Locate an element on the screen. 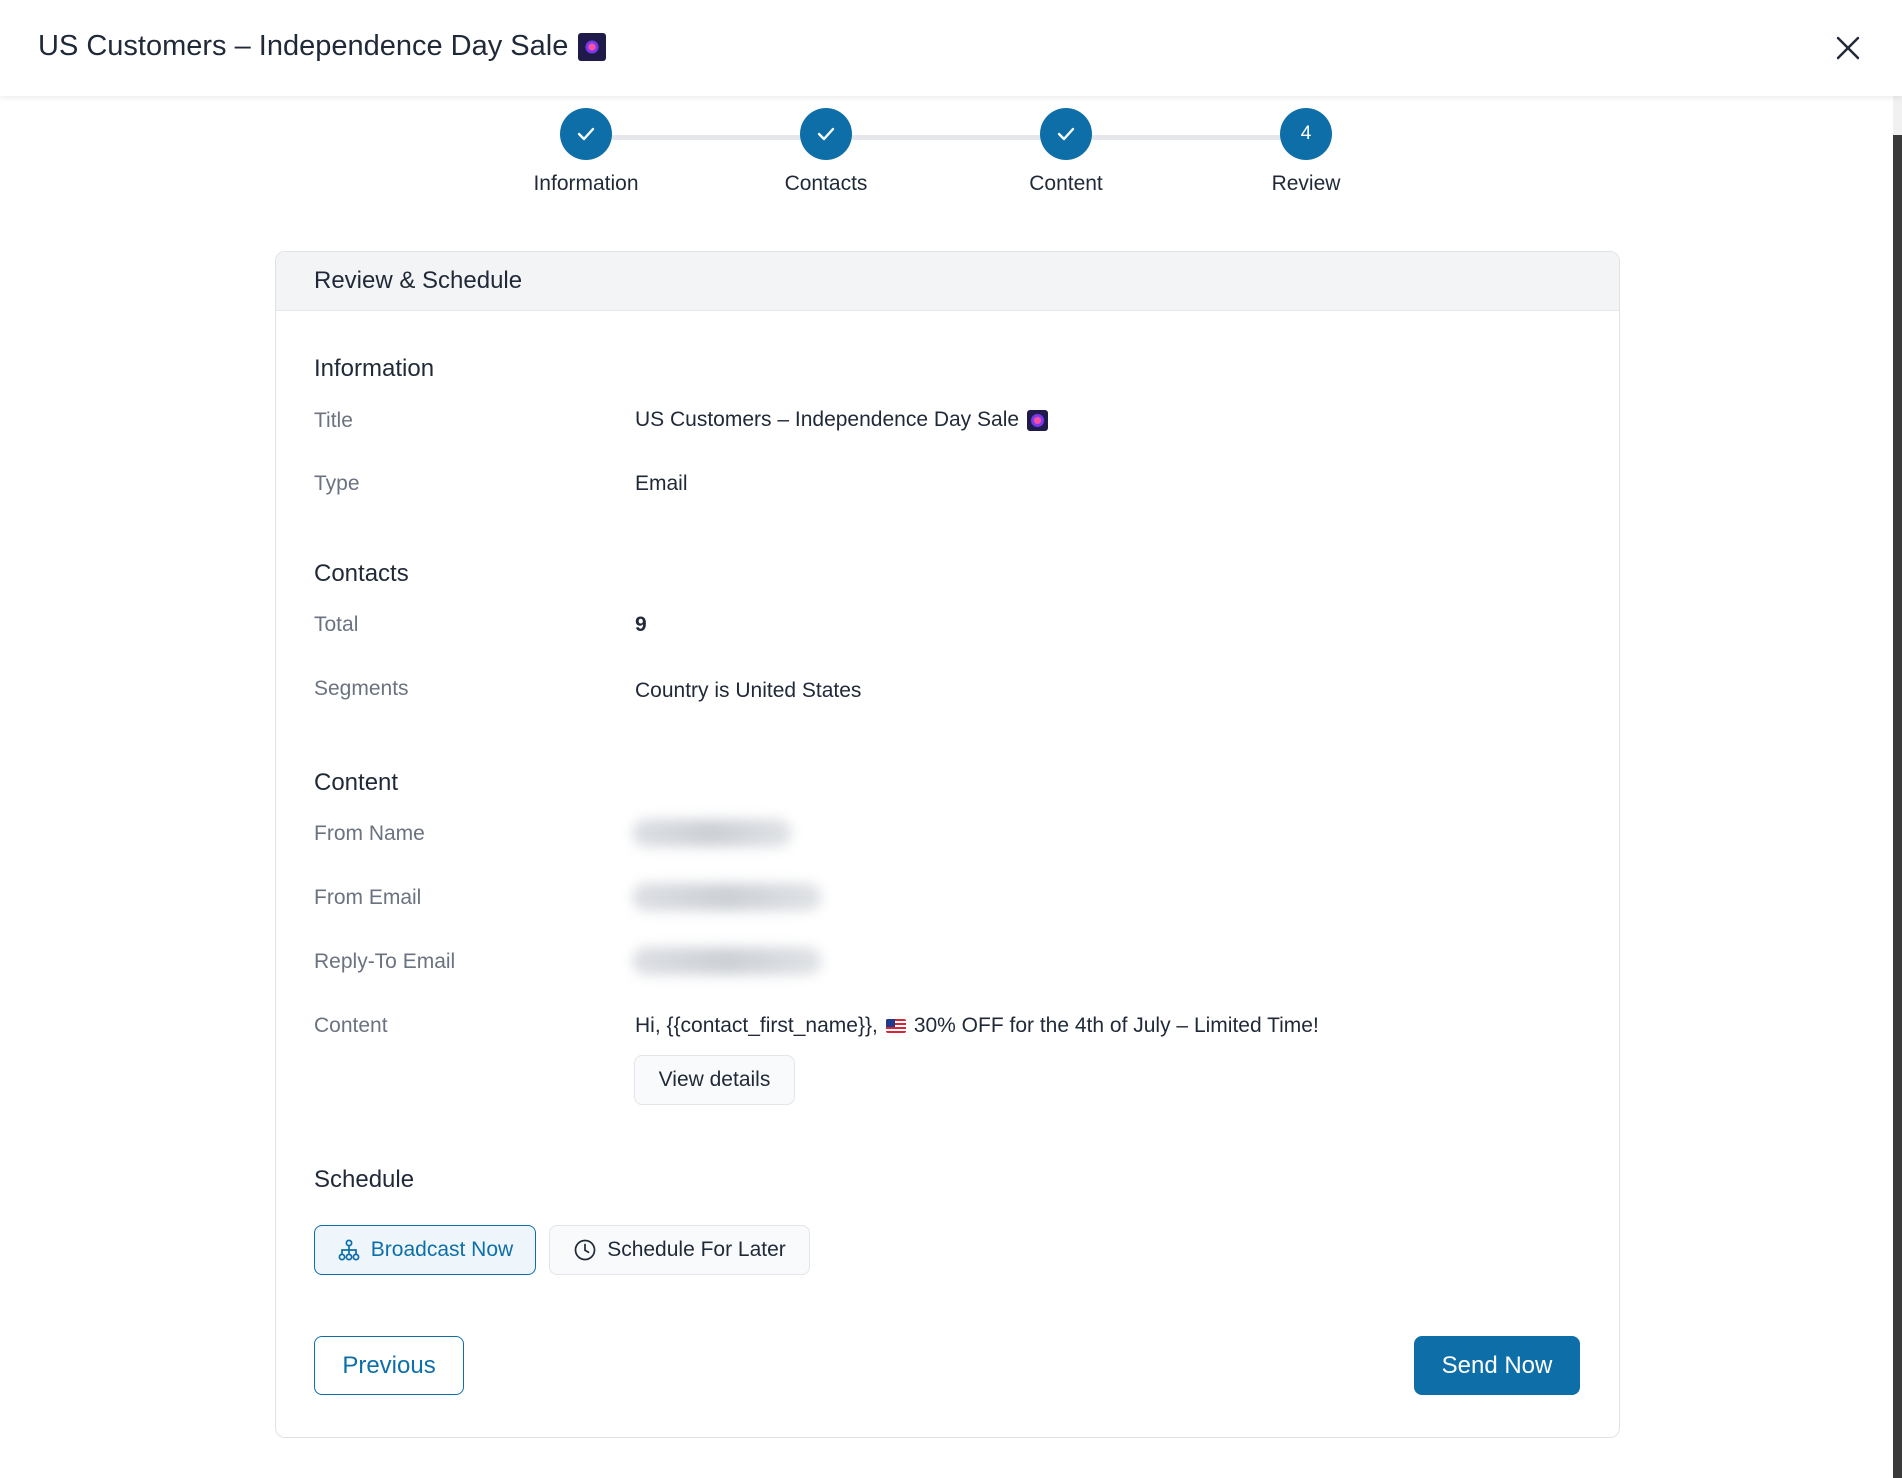 Image resolution: width=1902 pixels, height=1478 pixels. broadcast-now-button: Broadcast Now is located at coordinates (425, 1250).